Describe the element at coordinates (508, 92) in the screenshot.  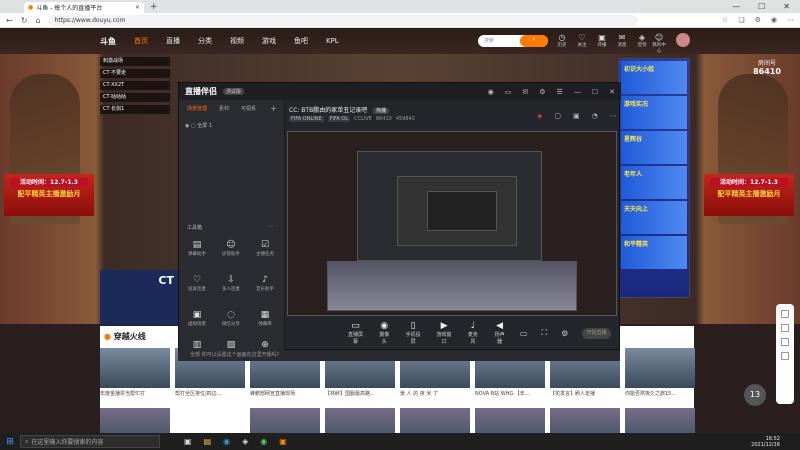
I see `screenshot-icon: ▭` at that location.